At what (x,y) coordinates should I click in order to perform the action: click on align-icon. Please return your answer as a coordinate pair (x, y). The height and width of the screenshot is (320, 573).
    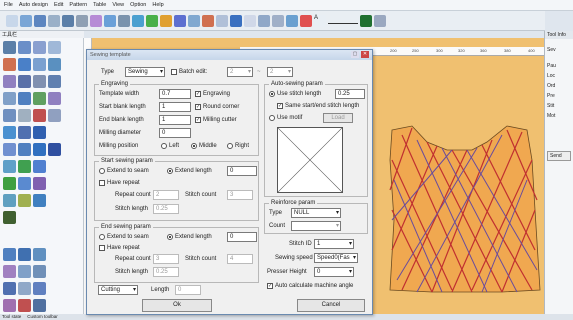
    Looking at the image, I should click on (194, 20).